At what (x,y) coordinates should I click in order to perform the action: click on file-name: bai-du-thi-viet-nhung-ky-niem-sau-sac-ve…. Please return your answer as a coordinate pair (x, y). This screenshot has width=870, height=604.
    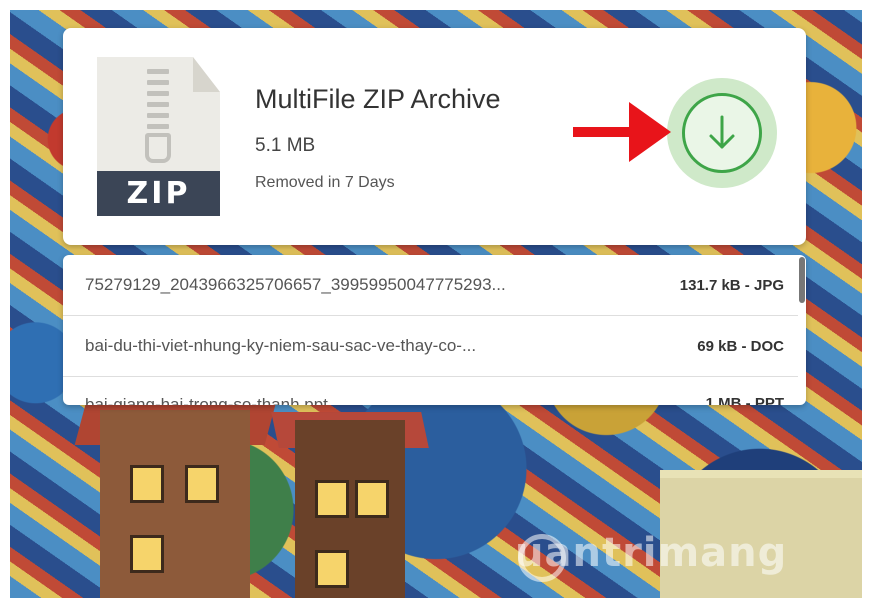
    Looking at the image, I should click on (281, 345).